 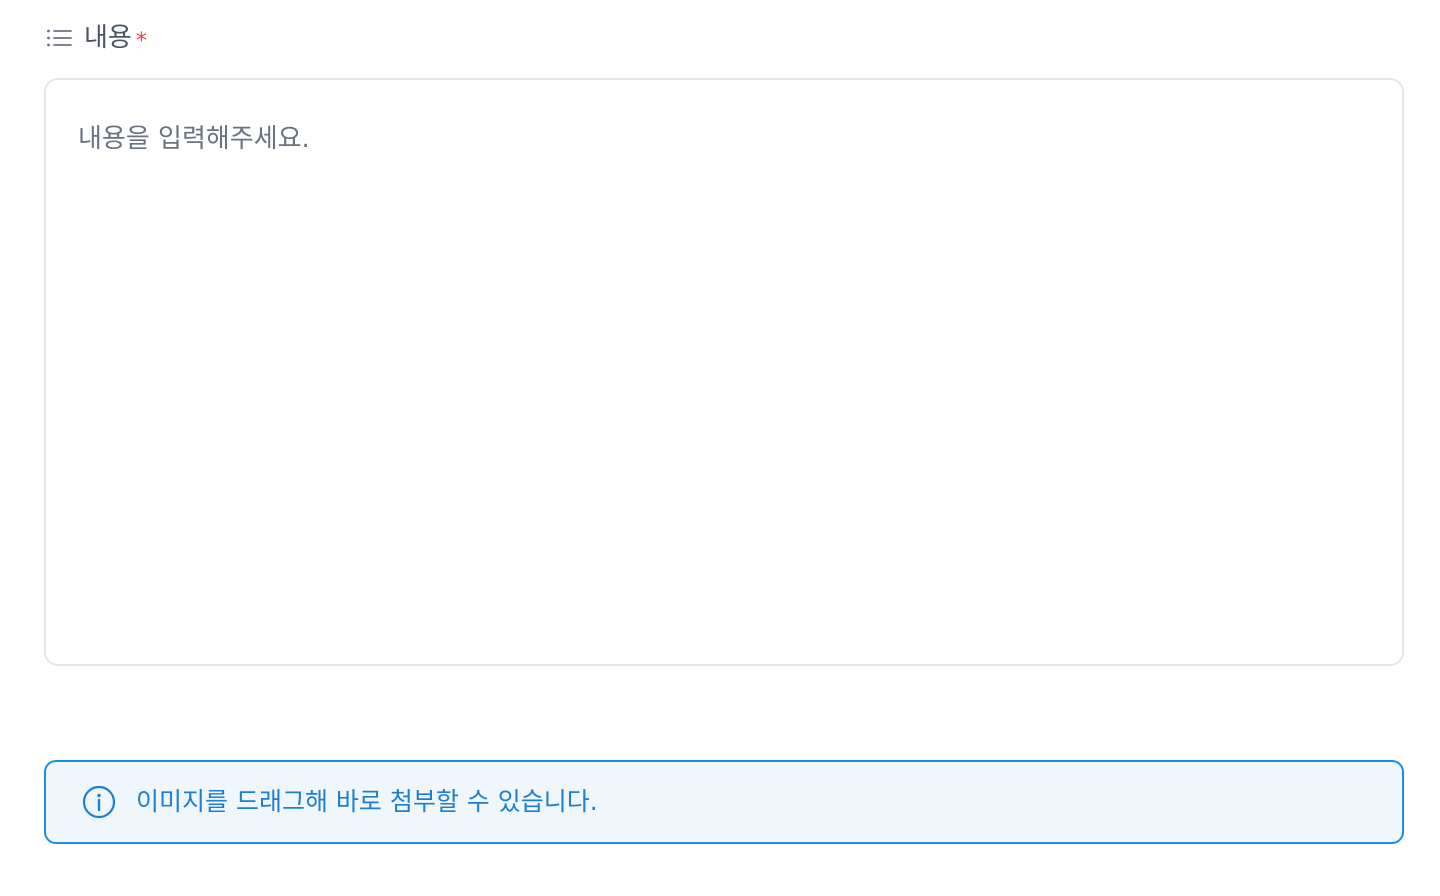 I want to click on info-icon, so click(x=99, y=802).